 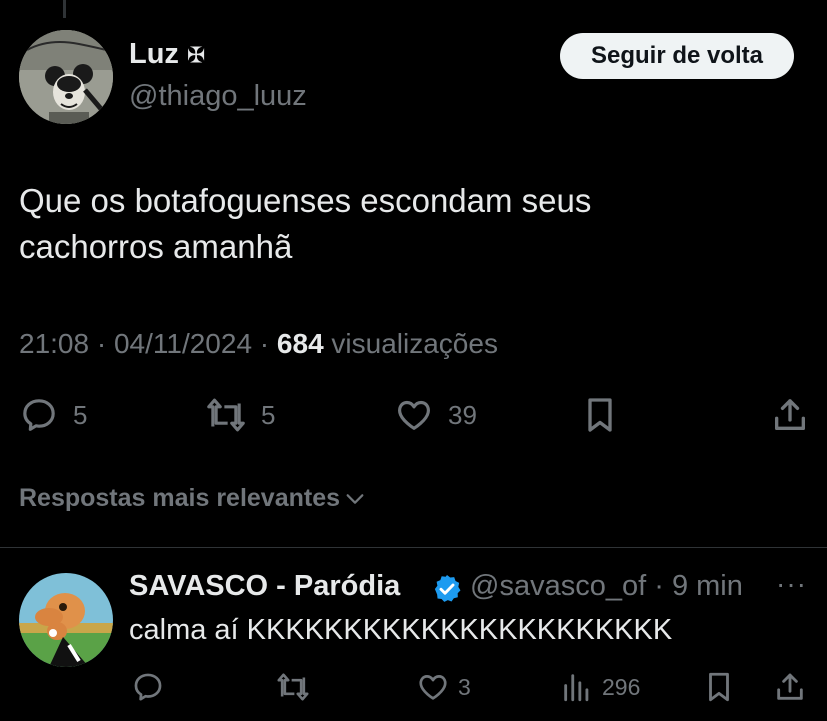 What do you see at coordinates (300, 343) in the screenshot?
I see `views-count: 684` at bounding box center [300, 343].